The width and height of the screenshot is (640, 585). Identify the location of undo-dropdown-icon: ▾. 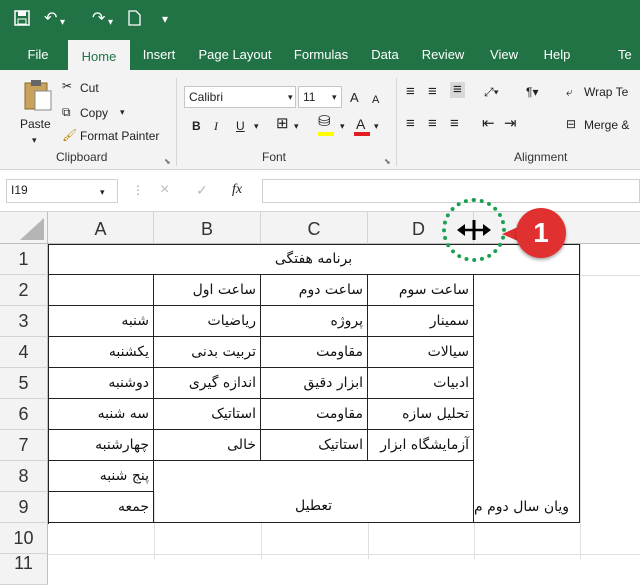
(62, 23).